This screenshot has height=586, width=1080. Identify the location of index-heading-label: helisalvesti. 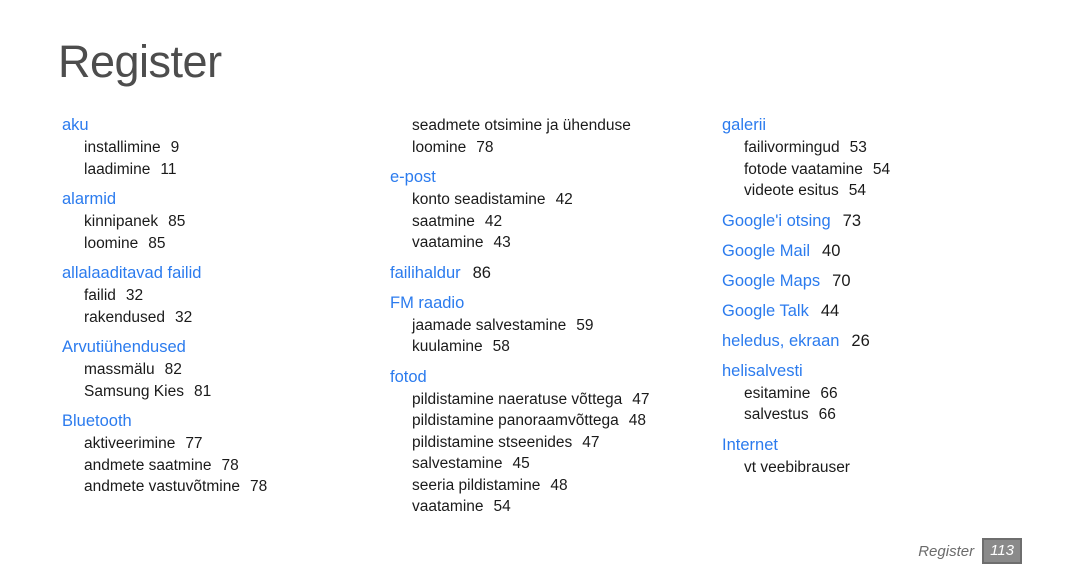
(762, 370).